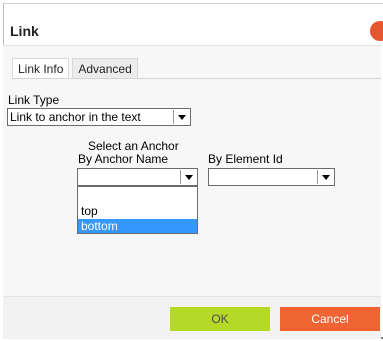 This screenshot has width=383, height=341. Describe the element at coordinates (245, 159) in the screenshot. I see `by-element-id-label: By Element Id` at that location.